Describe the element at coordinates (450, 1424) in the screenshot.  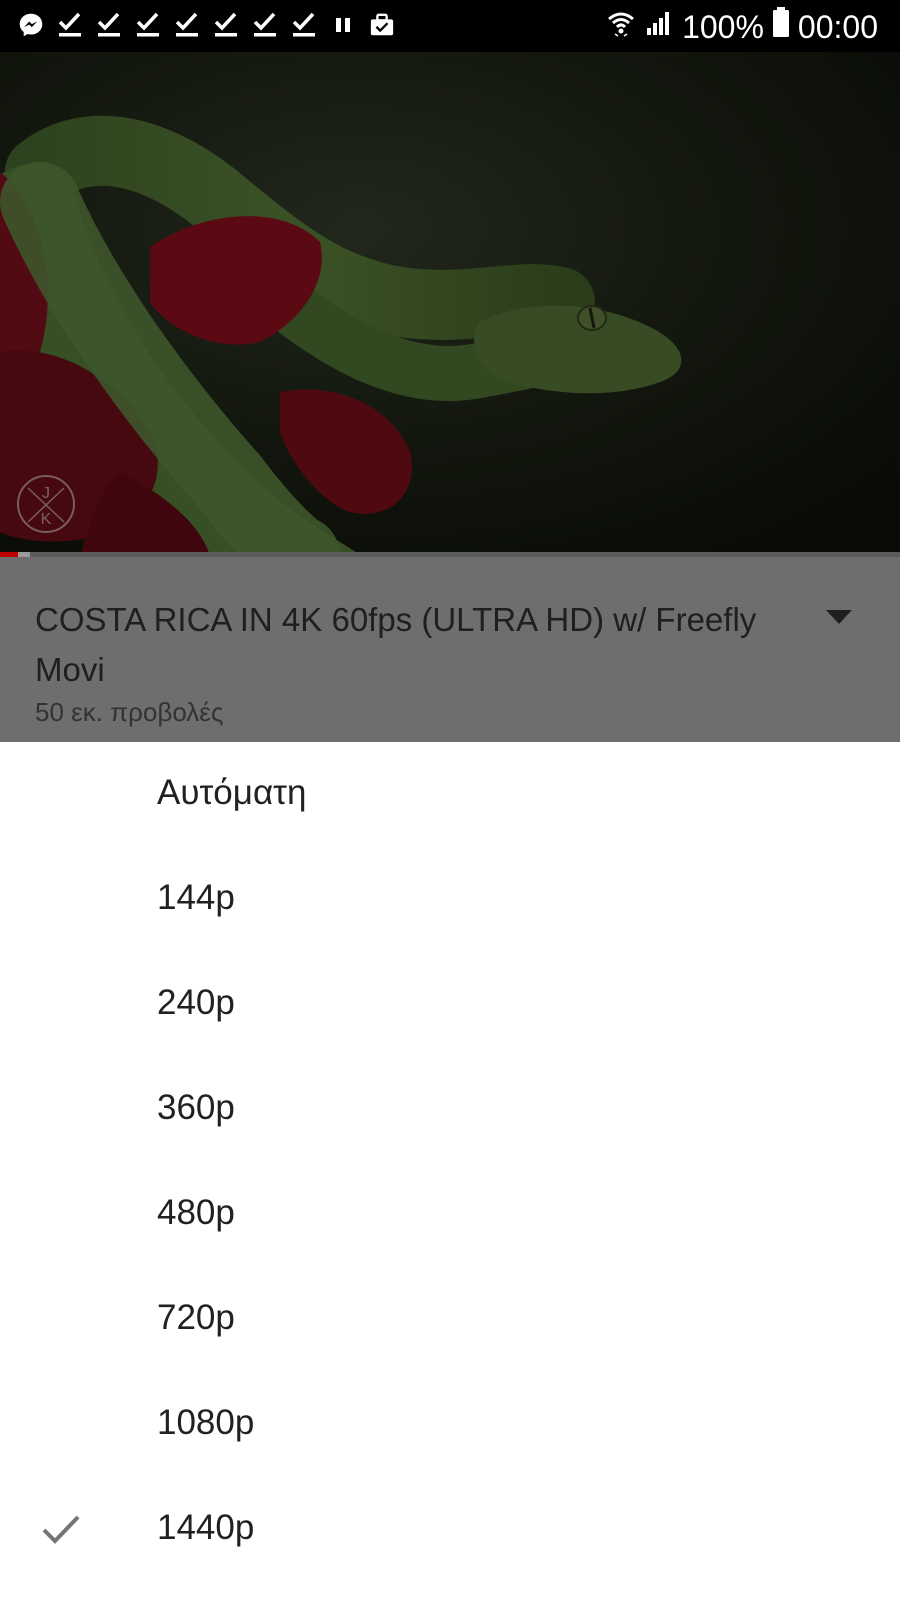
I see `quality-option-1080p: 1080p` at that location.